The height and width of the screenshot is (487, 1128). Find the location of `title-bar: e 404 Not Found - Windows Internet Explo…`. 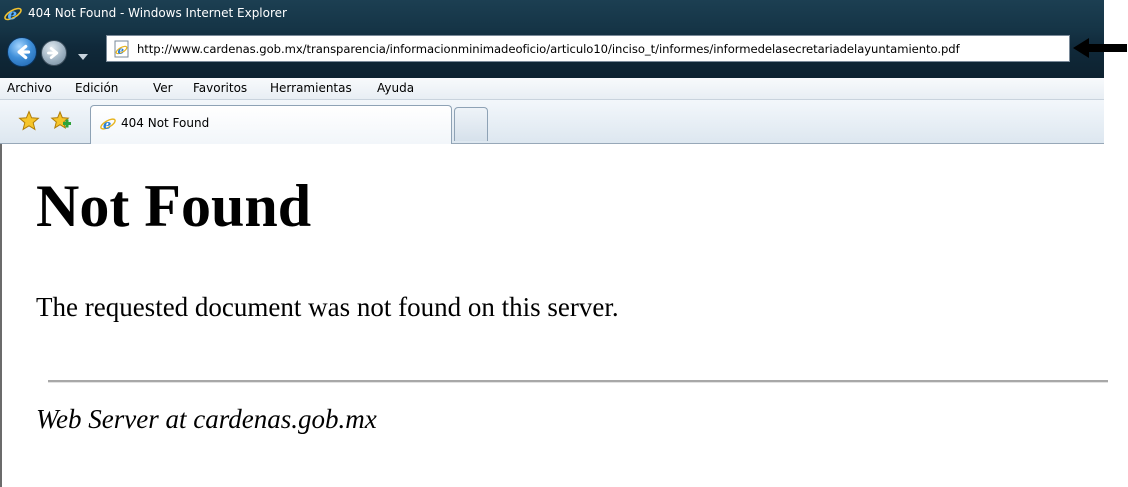

title-bar: e 404 Not Found - Windows Internet Explo… is located at coordinates (552, 14).